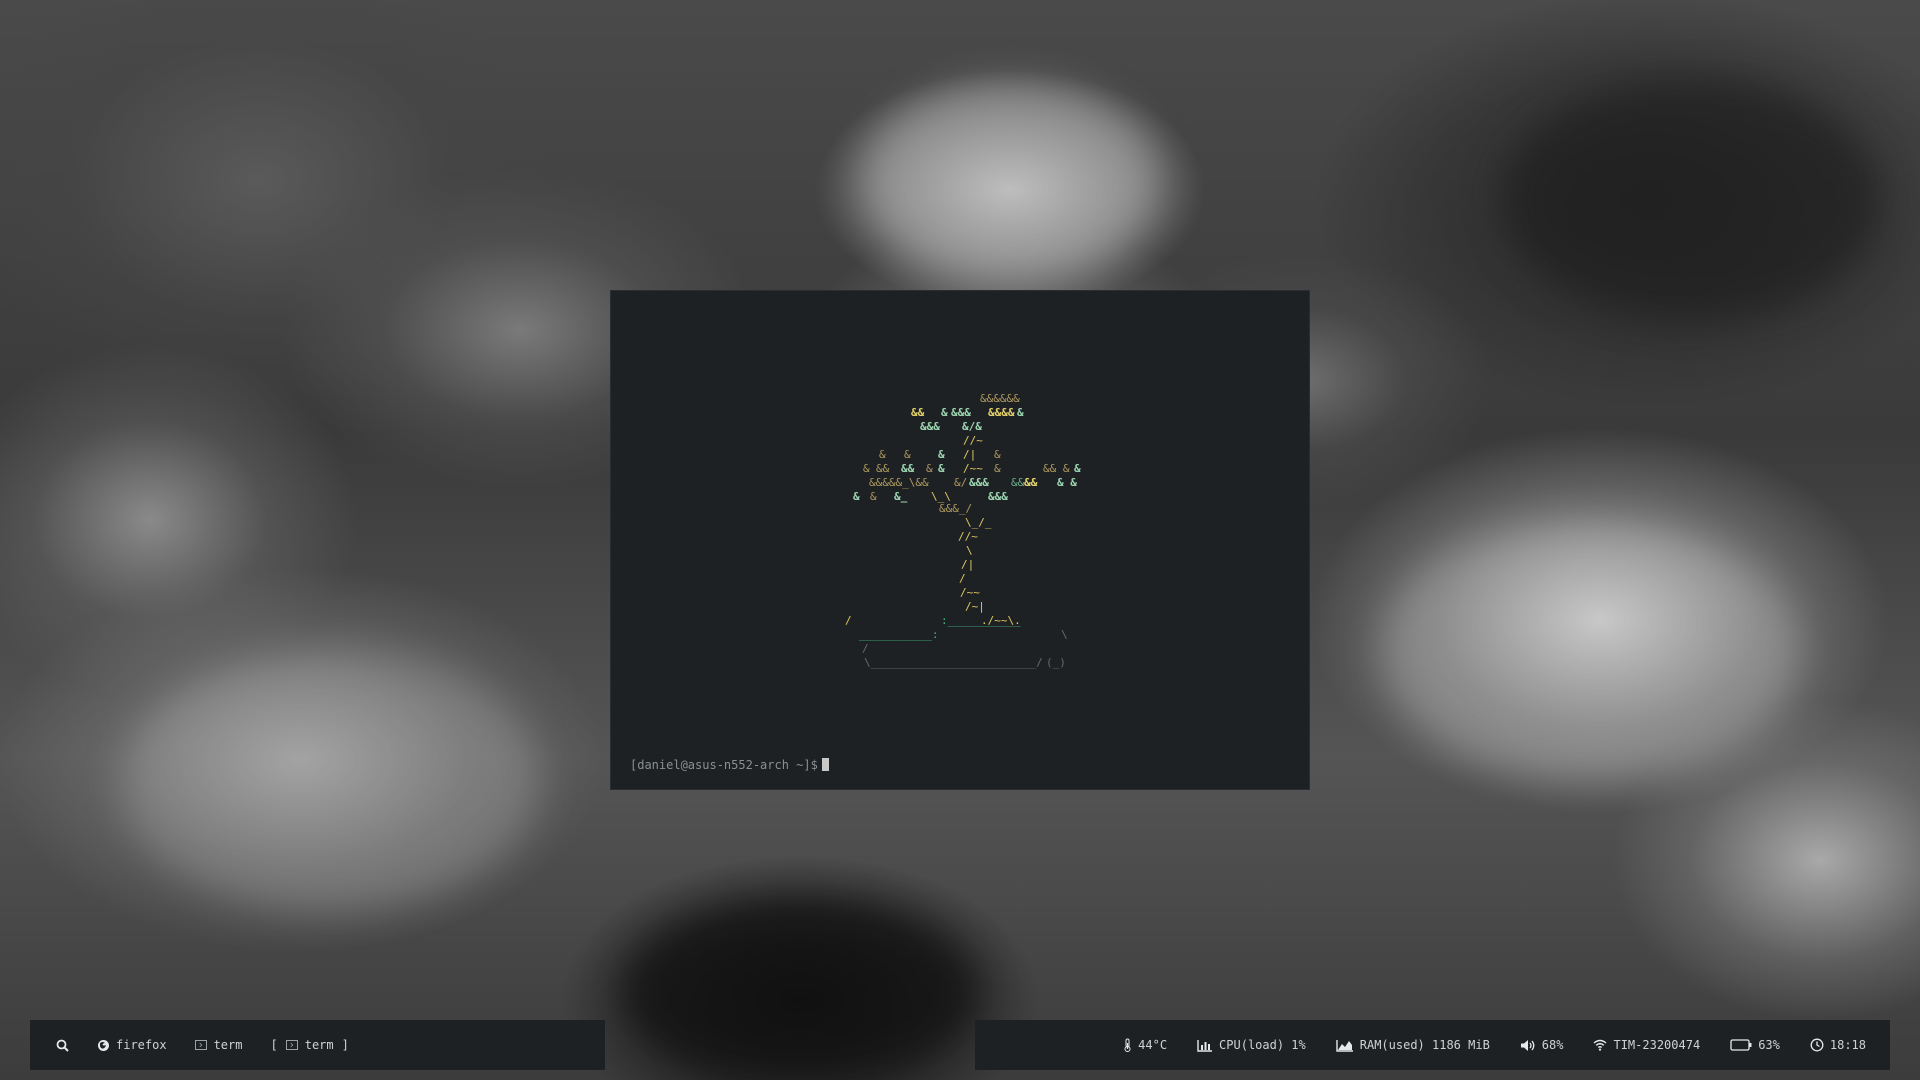  I want to click on bonsai-glyph: &&&_/, so click(956, 508).